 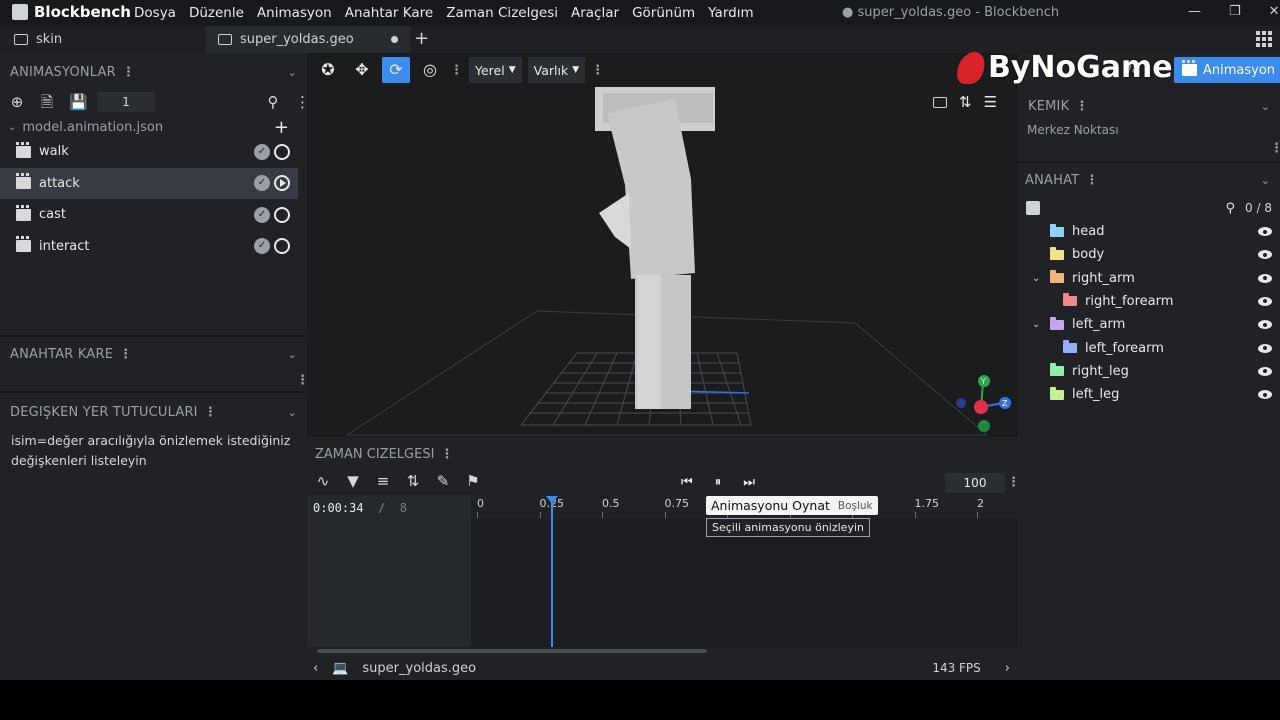 What do you see at coordinates (421, 38) in the screenshot?
I see `new-tab-button: +` at bounding box center [421, 38].